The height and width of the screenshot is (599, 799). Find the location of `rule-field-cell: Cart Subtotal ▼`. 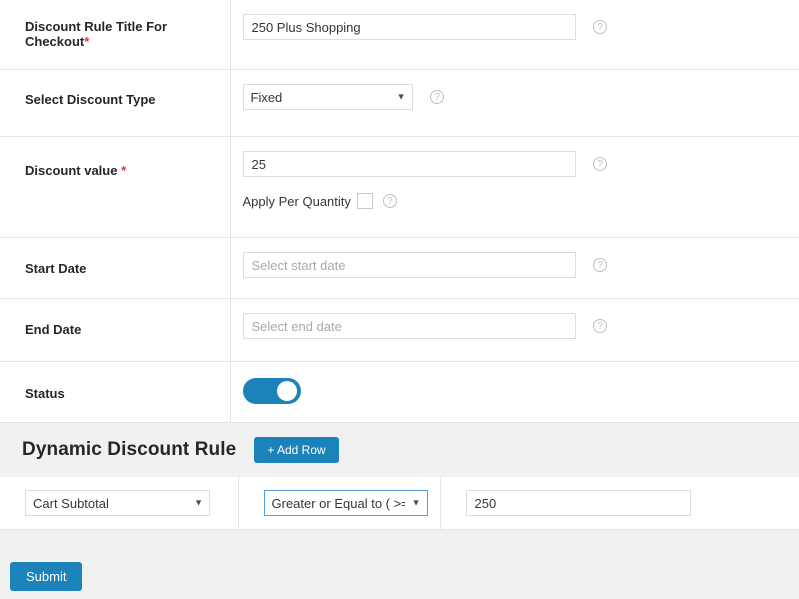

rule-field-cell: Cart Subtotal ▼ is located at coordinates (119, 503).